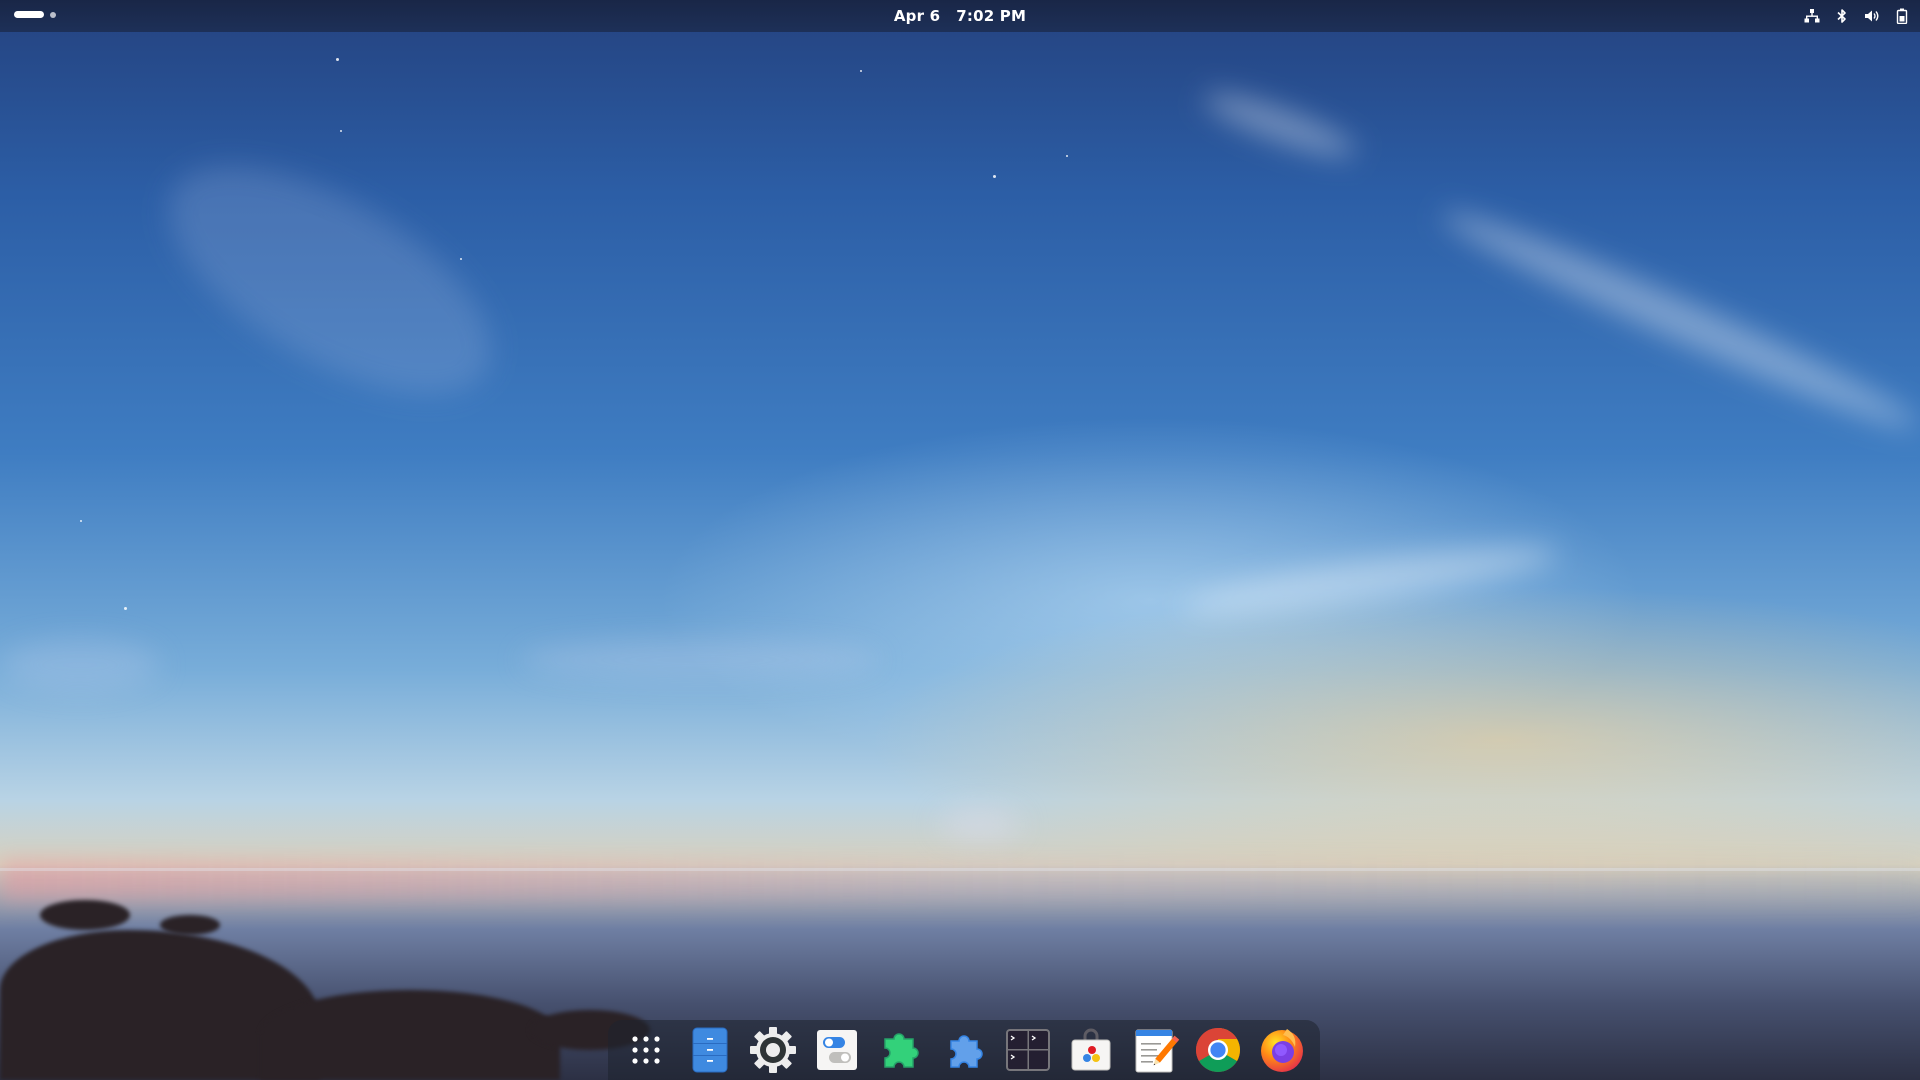 This screenshot has width=1920, height=1080. I want to click on firefox-icon, so click(1282, 1050).